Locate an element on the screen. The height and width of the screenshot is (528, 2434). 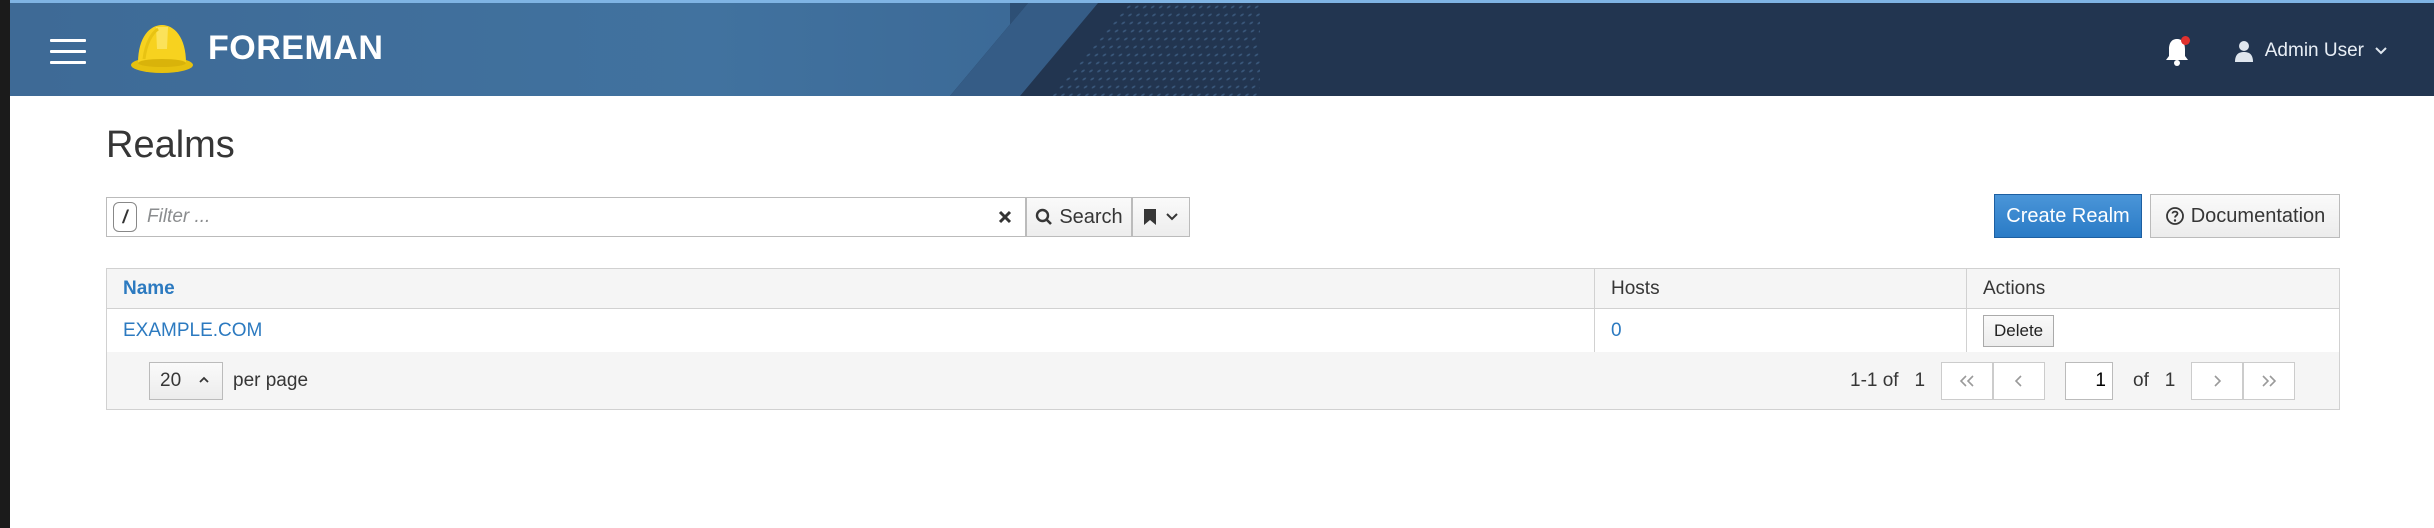
last-page-button is located at coordinates (2269, 381).